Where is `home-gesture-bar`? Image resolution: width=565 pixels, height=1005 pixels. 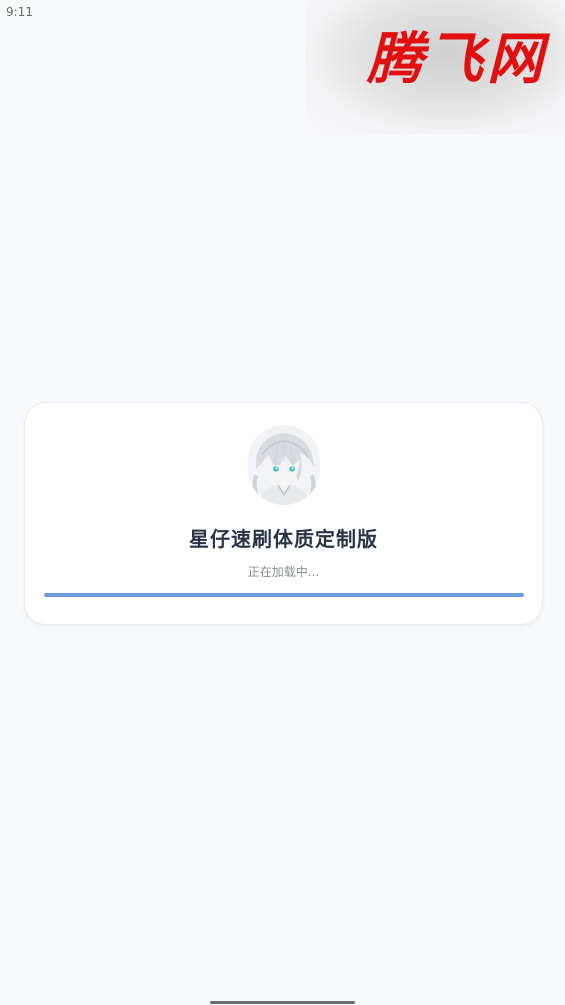
home-gesture-bar is located at coordinates (282, 1002).